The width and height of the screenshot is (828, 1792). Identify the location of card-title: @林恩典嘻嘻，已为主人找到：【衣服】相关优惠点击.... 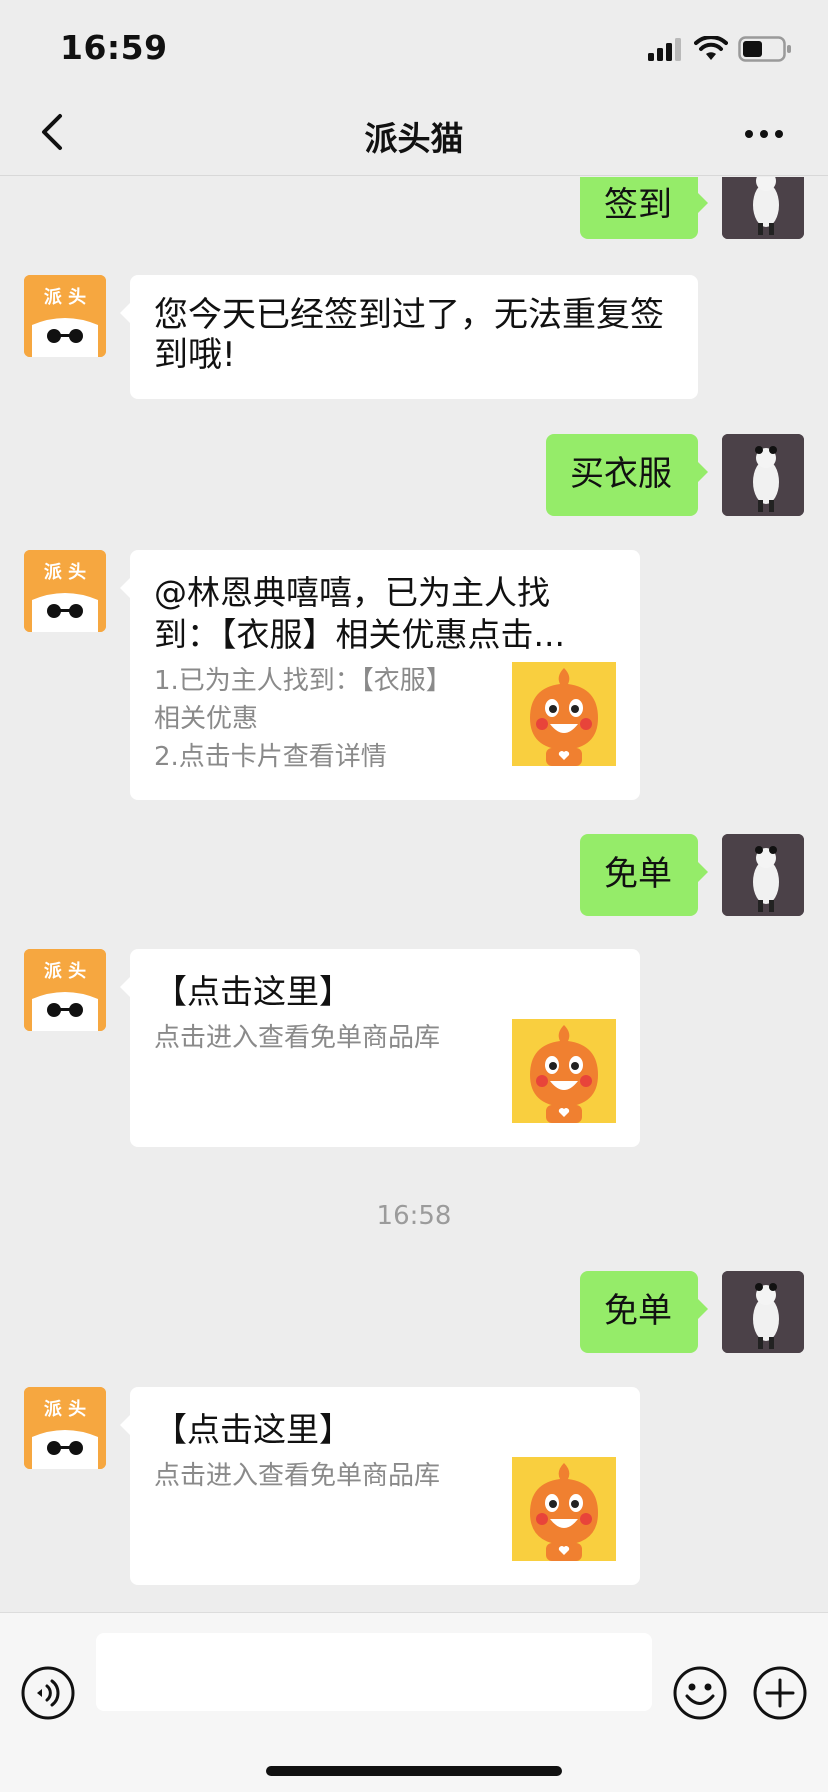
(359, 613).